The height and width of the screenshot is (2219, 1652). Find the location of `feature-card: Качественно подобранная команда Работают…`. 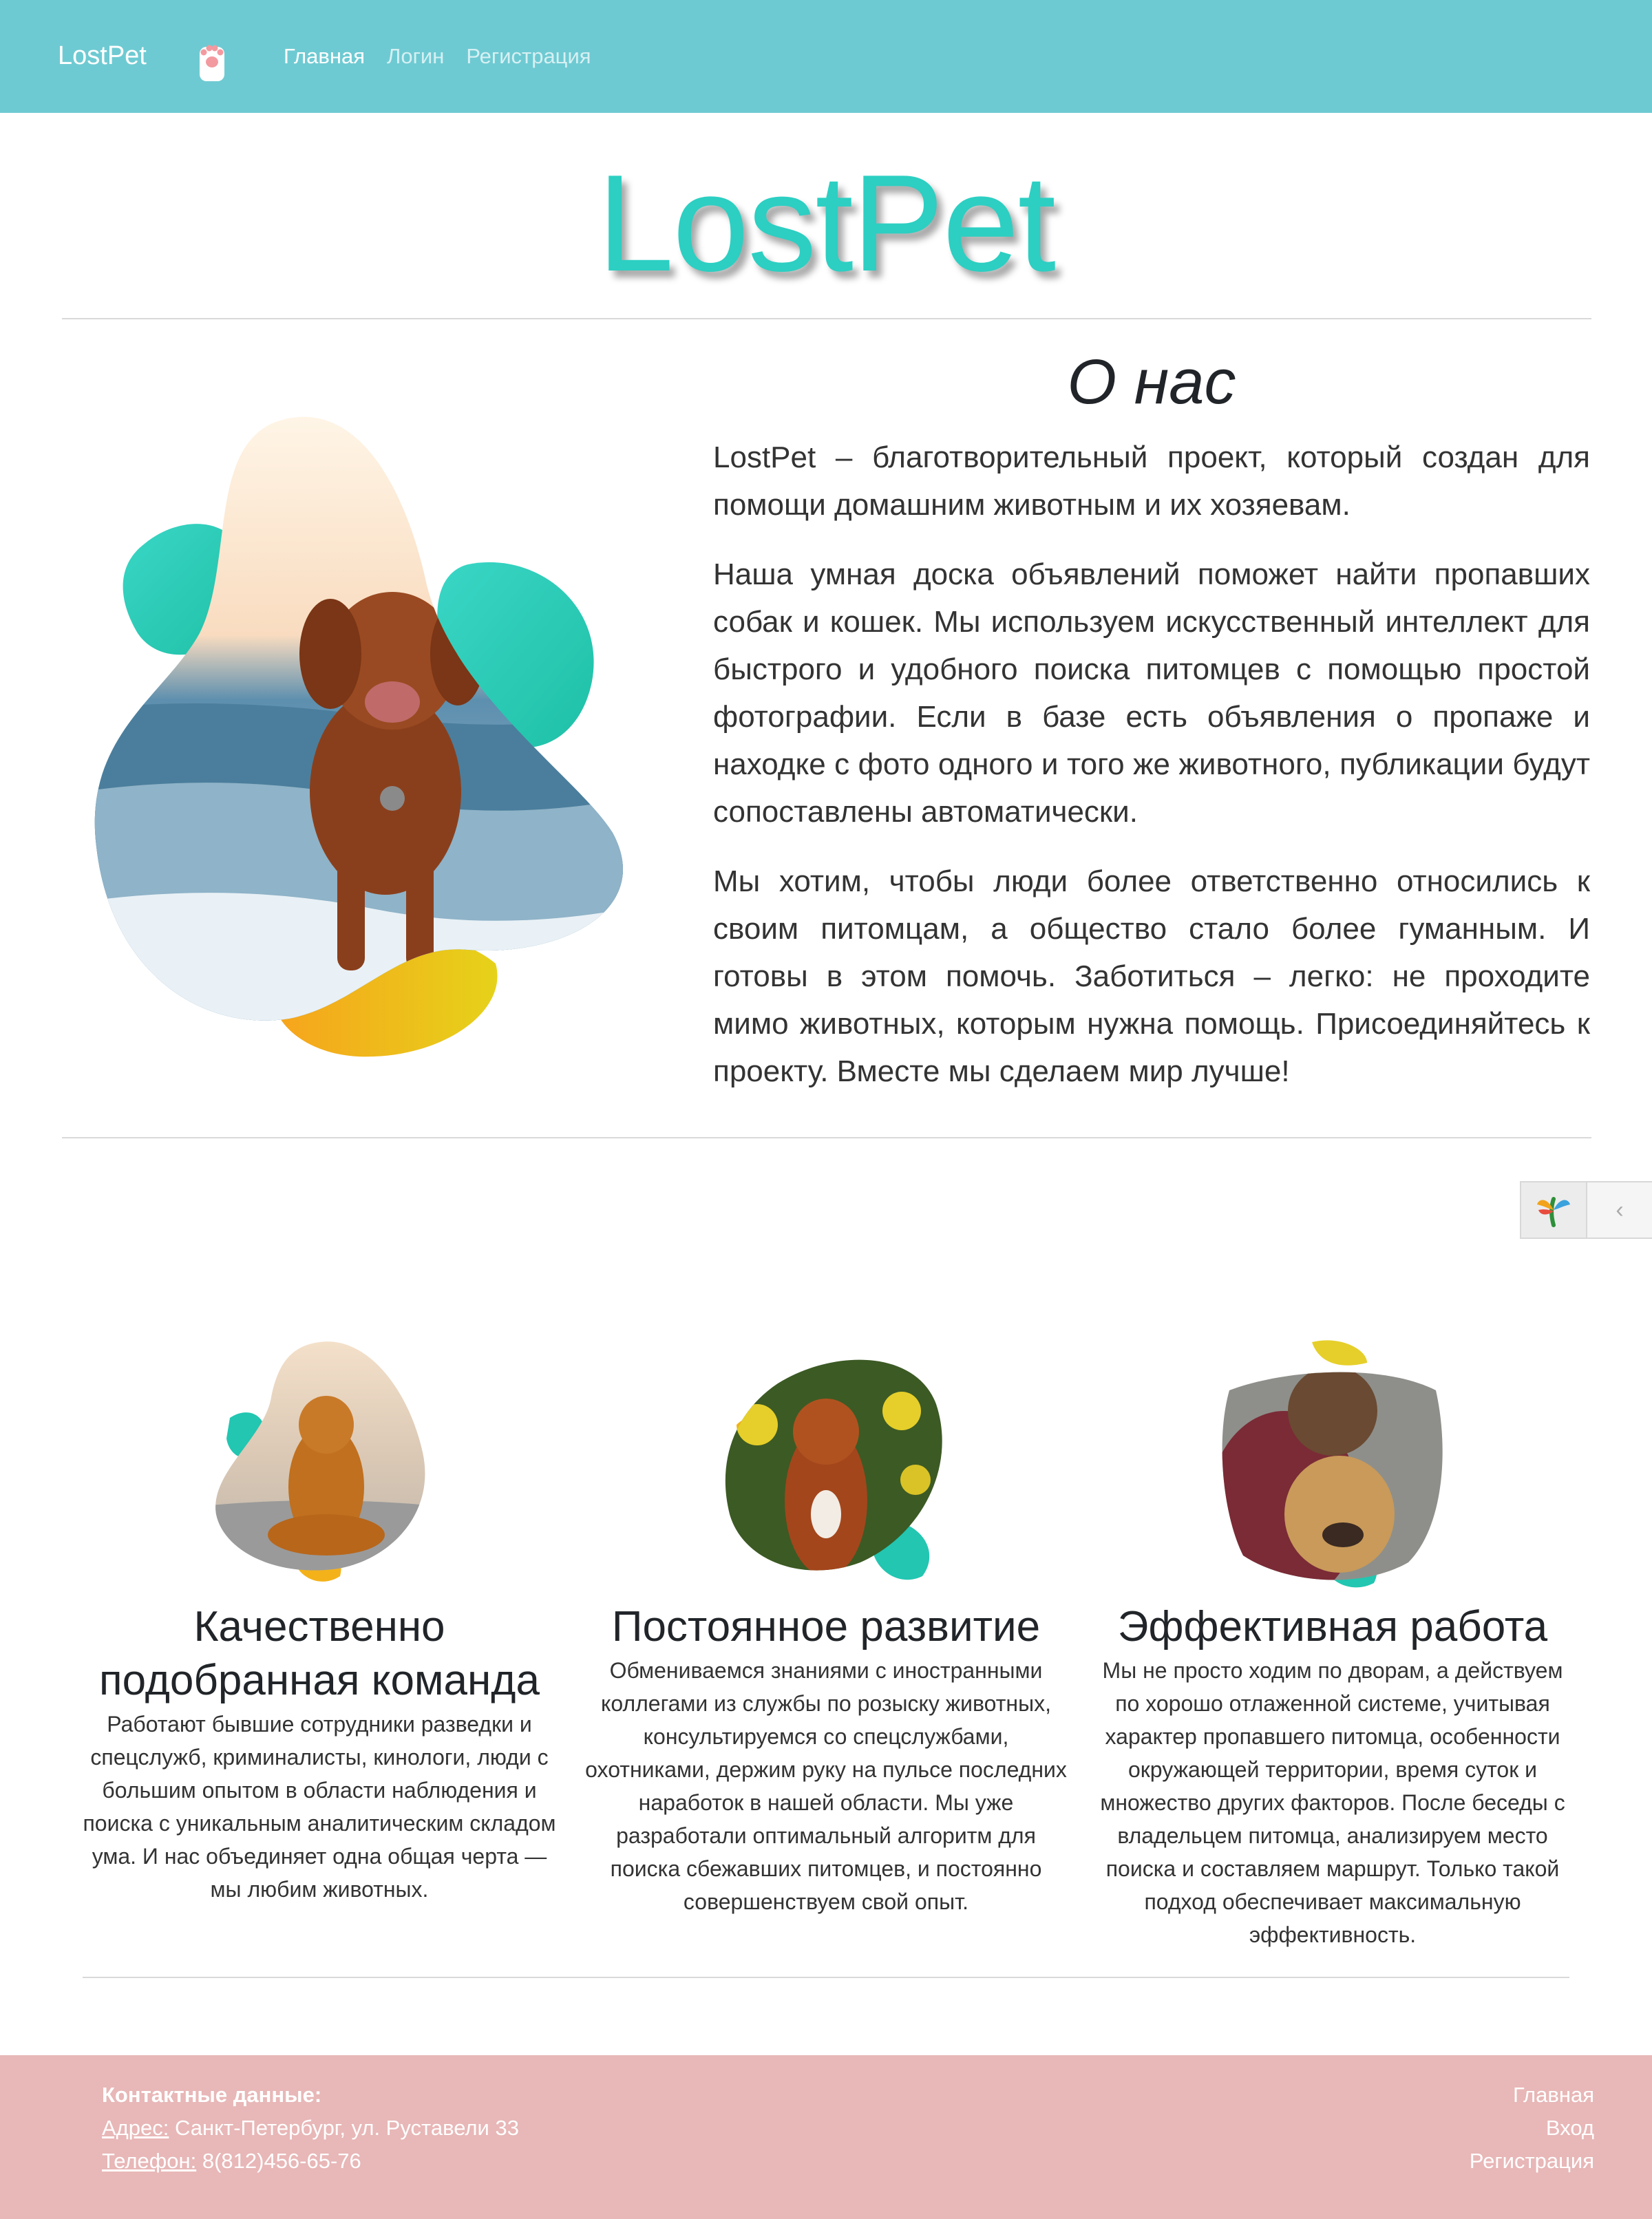

feature-card: Качественно подобранная команда Работают… is located at coordinates (319, 1617).